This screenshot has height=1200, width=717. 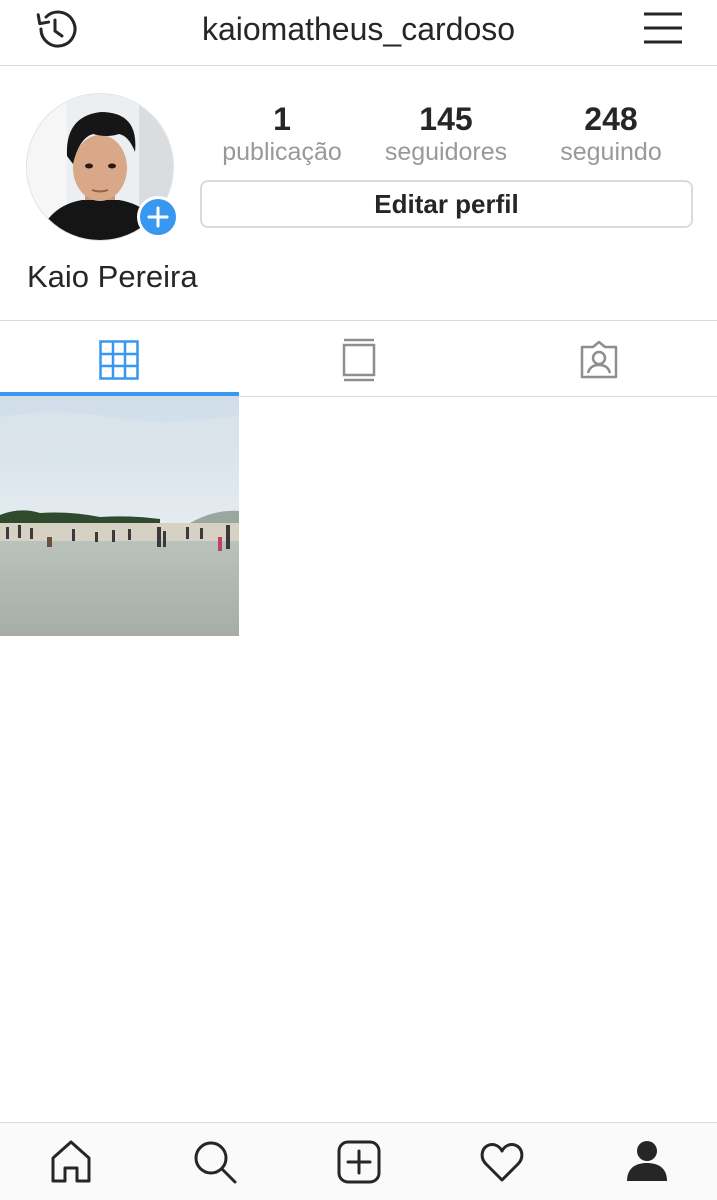 I want to click on add-story-button, so click(x=158, y=217).